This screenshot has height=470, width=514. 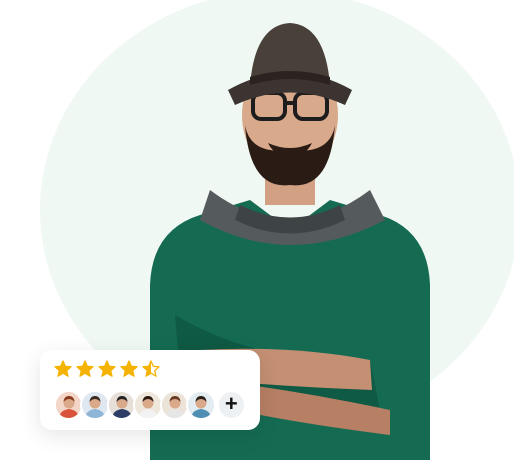 I want to click on plus-icon: +, so click(x=231, y=403).